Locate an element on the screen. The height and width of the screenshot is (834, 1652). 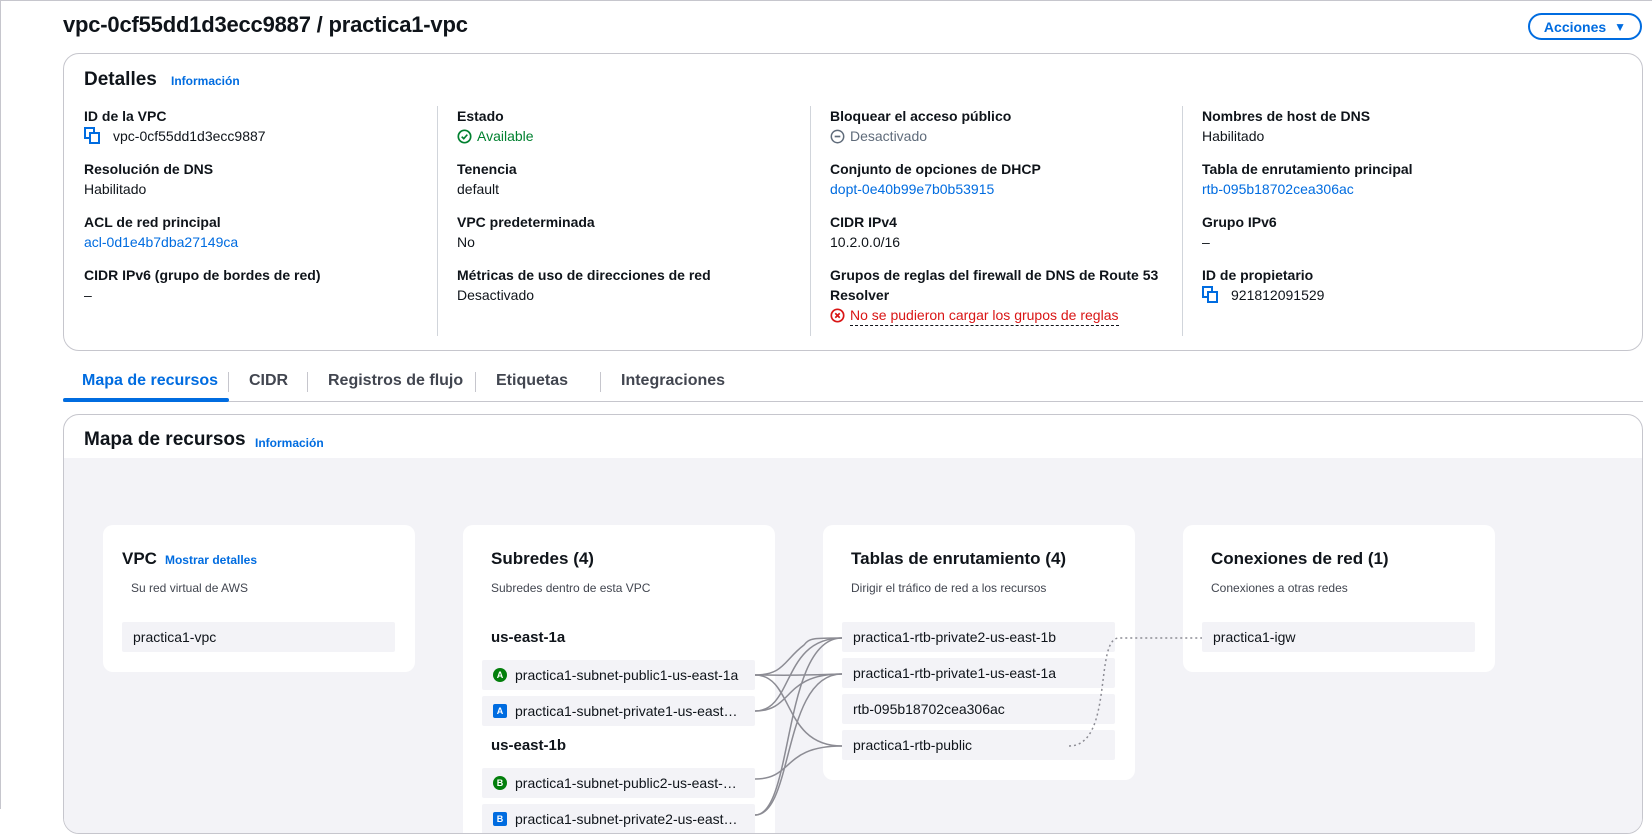
detail-label: Tenencia is located at coordinates (487, 169).